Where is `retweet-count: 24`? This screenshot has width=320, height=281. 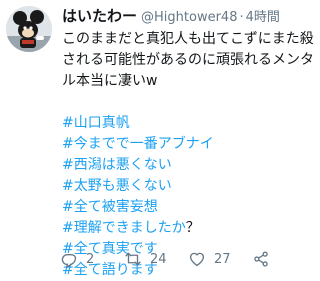
retweet-count: 24 is located at coordinates (158, 259).